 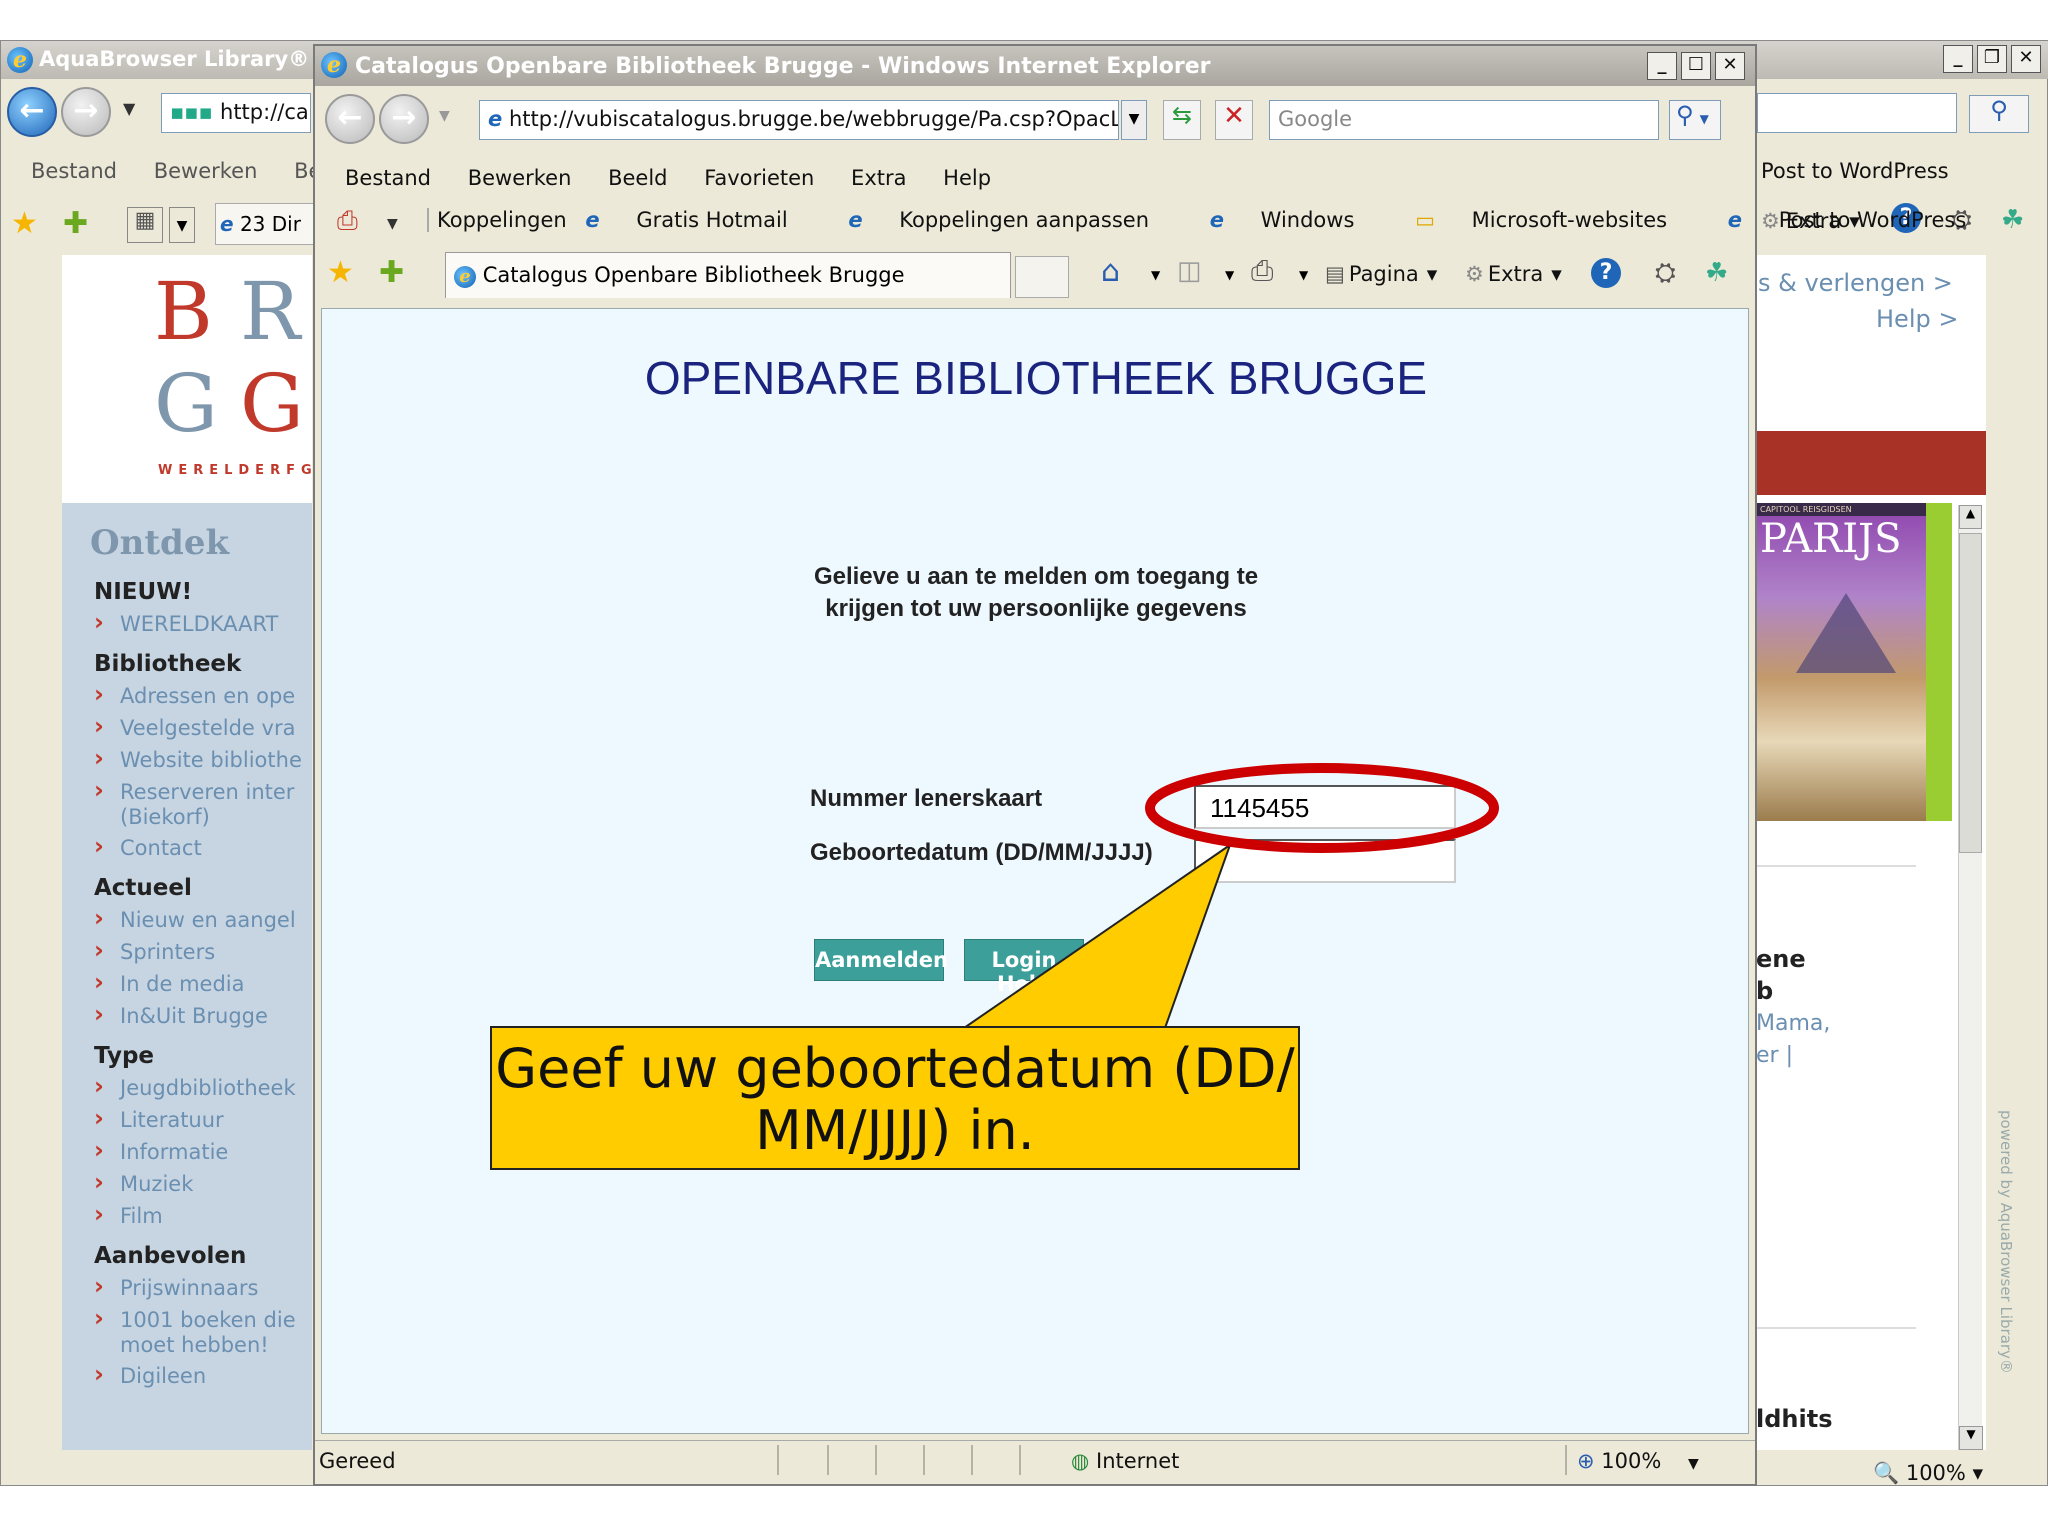 What do you see at coordinates (1096, 935) in the screenshot?
I see `callout-pointer` at bounding box center [1096, 935].